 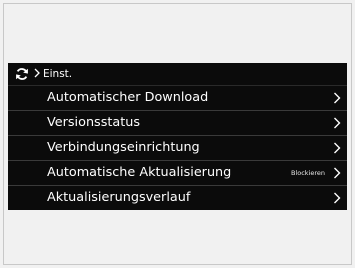 I want to click on menu-item-connection-setup: Verbindungseinrichtung, so click(x=177, y=147).